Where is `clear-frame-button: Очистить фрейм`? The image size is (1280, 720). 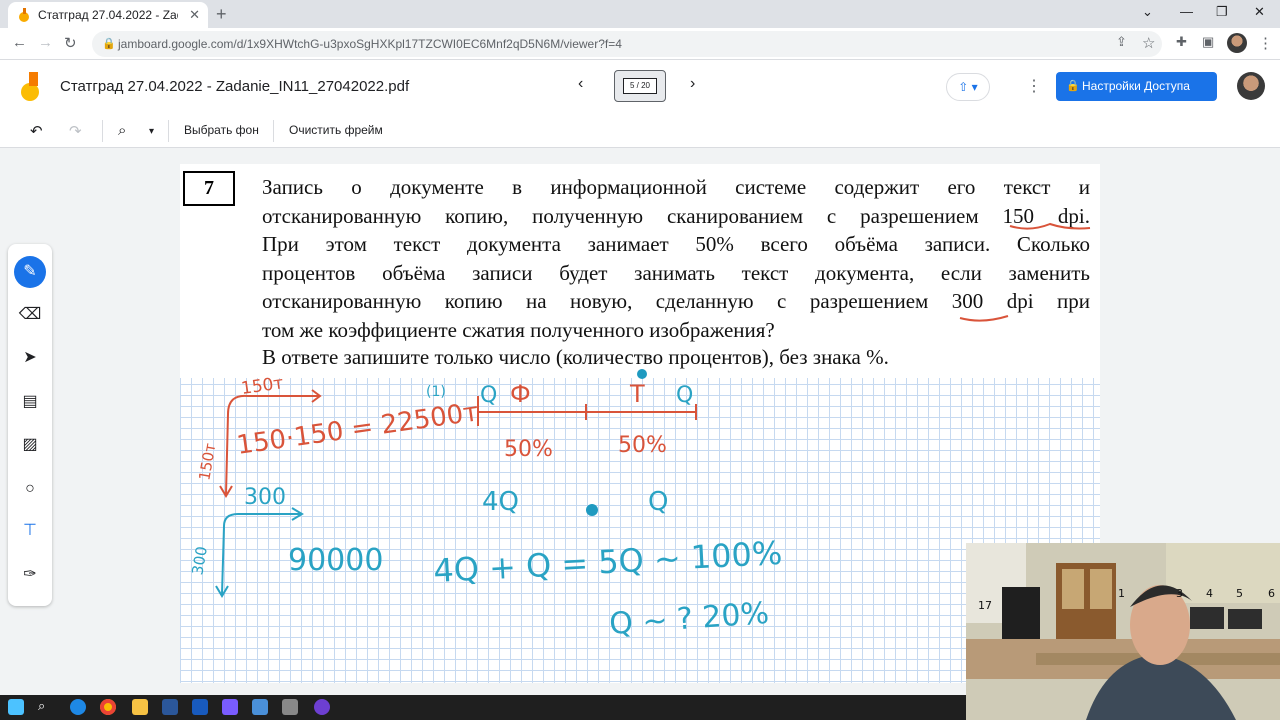
clear-frame-button: Очистить фрейм is located at coordinates (336, 130).